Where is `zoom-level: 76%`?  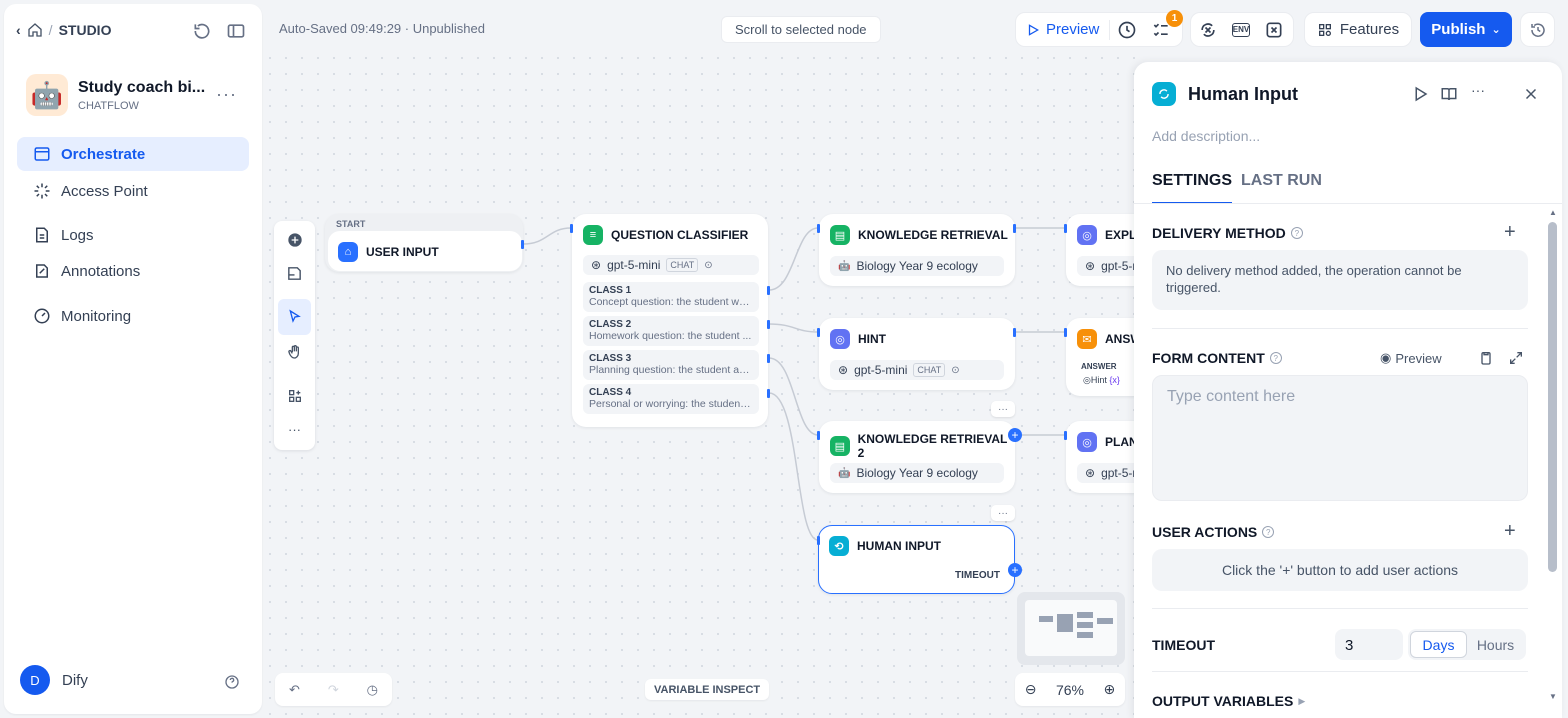
zoom-level: 76% is located at coordinates (1070, 690).